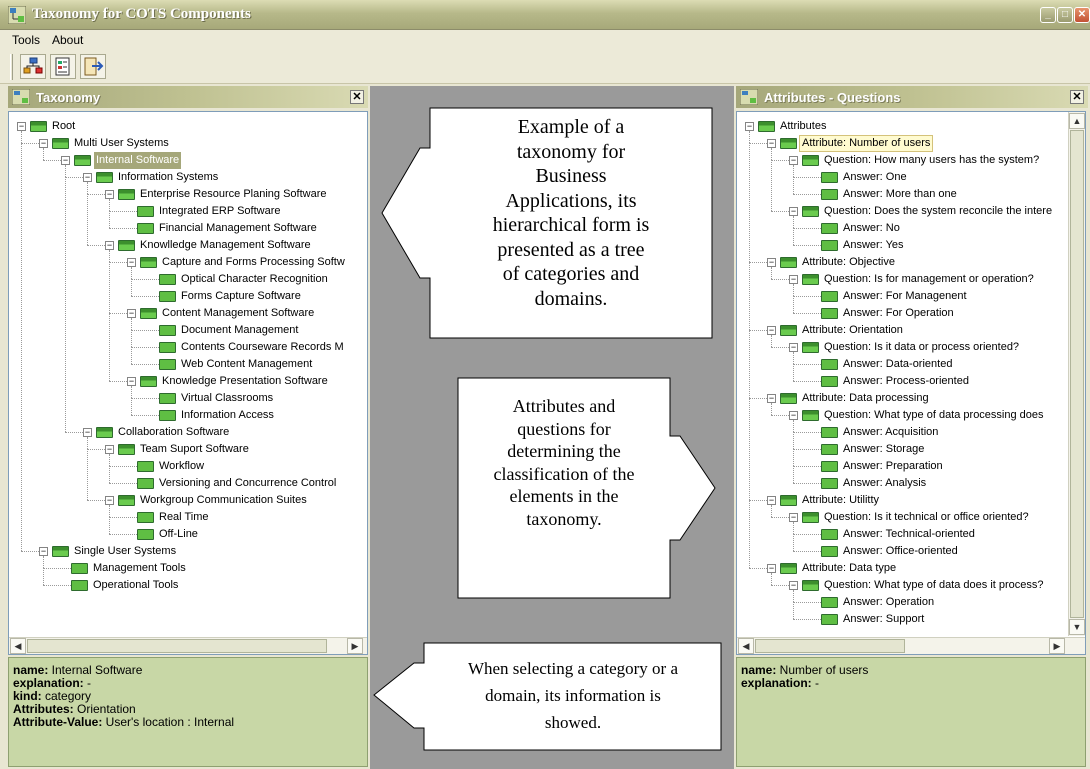 The height and width of the screenshot is (769, 1090). Describe the element at coordinates (902, 381) in the screenshot. I see `tree-node-leaf: Answer: Process-oriented` at that location.